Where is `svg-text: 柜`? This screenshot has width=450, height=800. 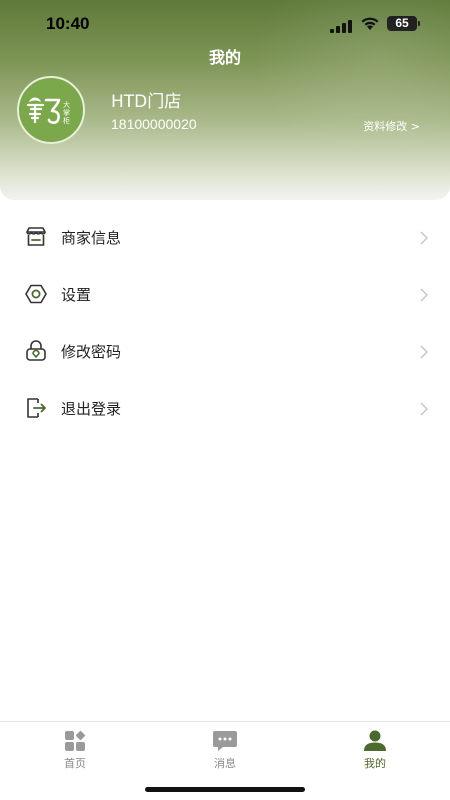
svg-text: 柜 is located at coordinates (66, 120).